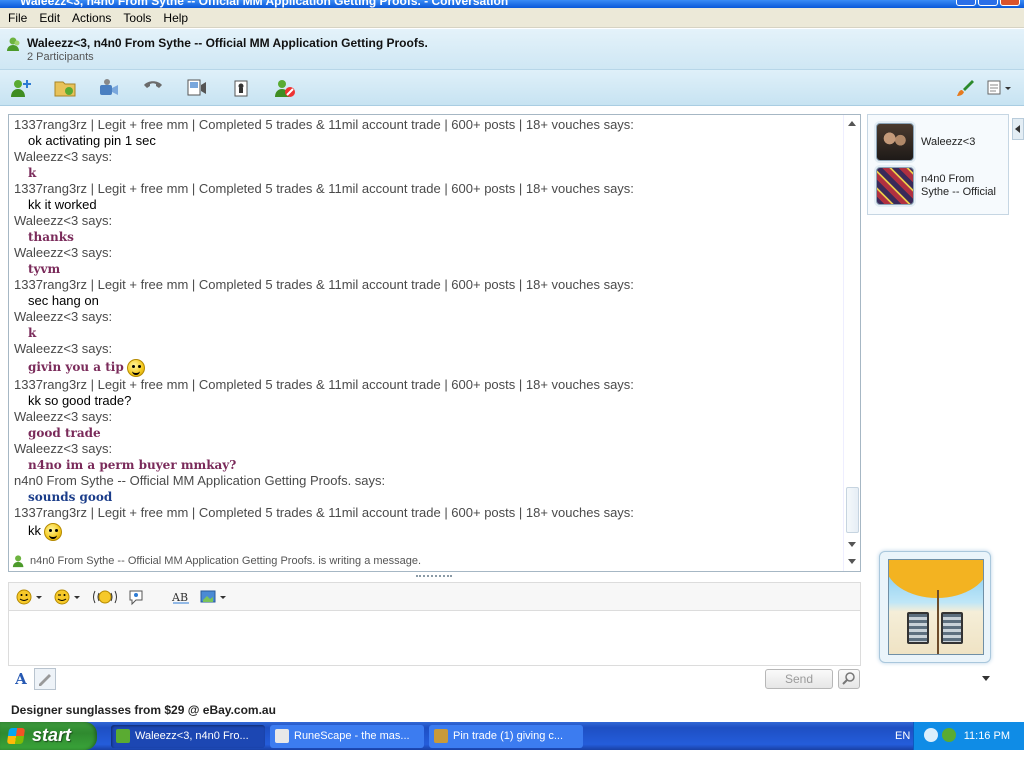 The height and width of the screenshot is (768, 1024). Describe the element at coordinates (17, 18) in the screenshot. I see `menu-file: File` at that location.